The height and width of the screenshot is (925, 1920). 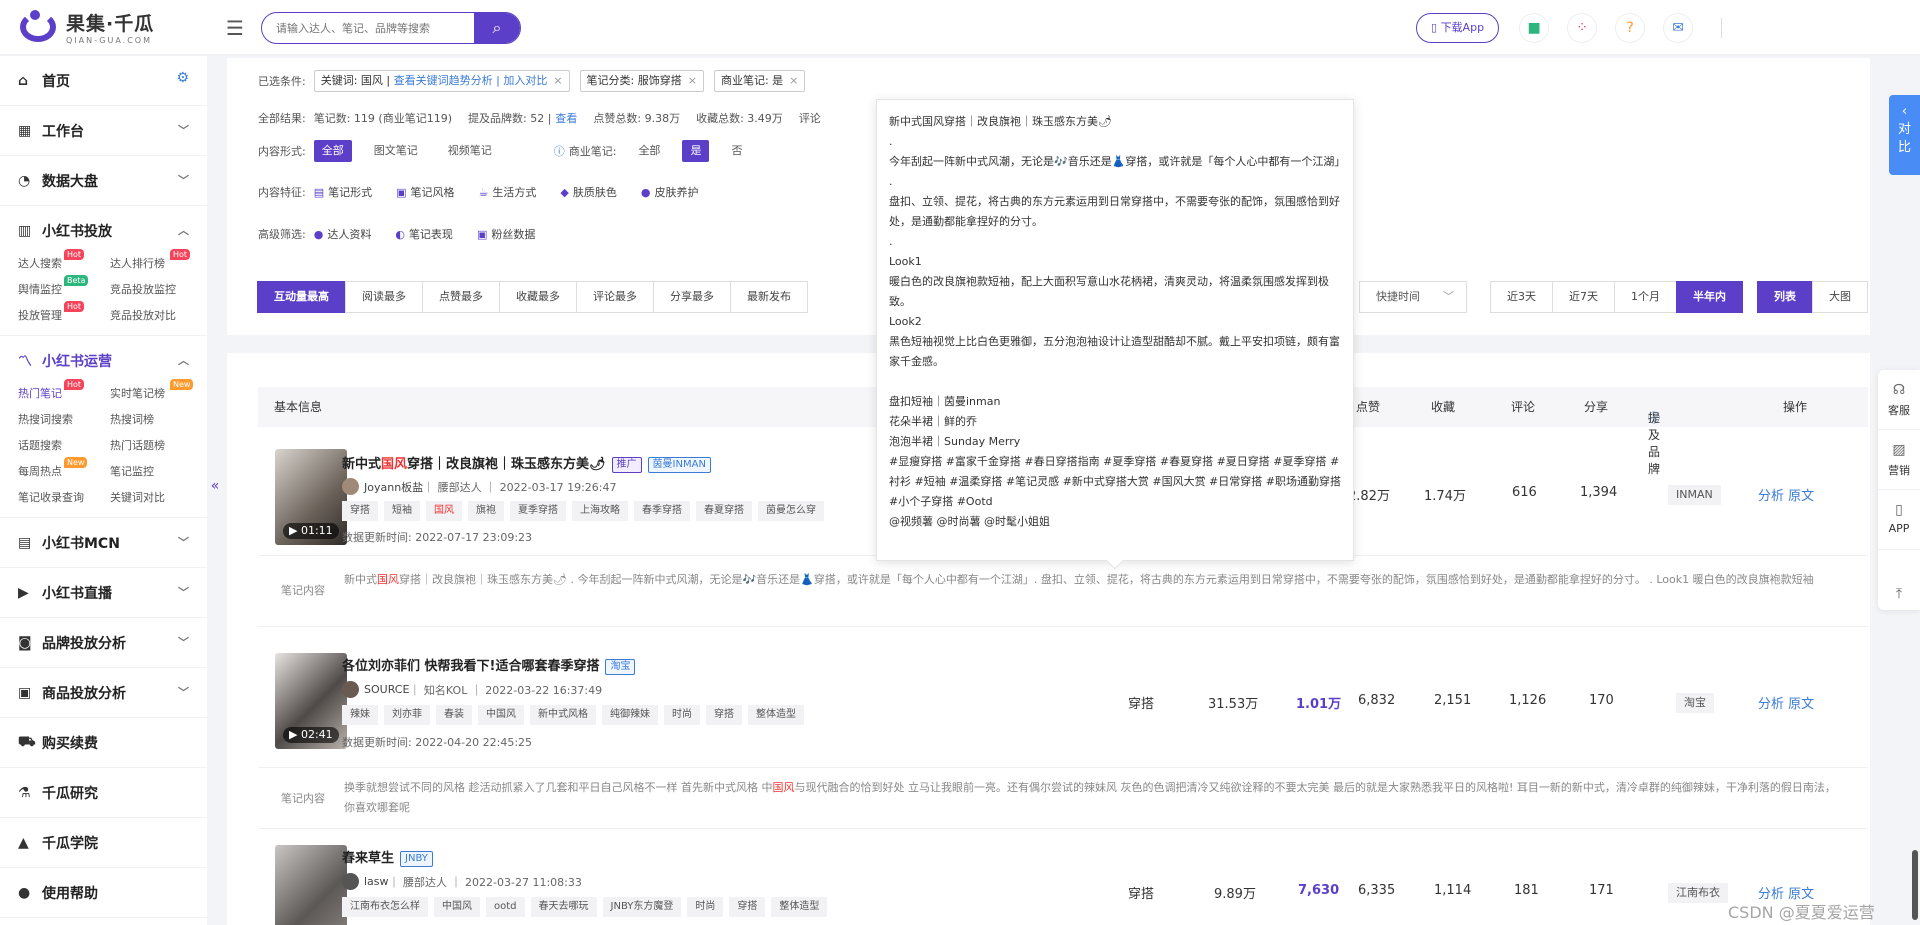 What do you see at coordinates (670, 192) in the screenshot?
I see `feature-skin-care: ● 皮肤养护` at bounding box center [670, 192].